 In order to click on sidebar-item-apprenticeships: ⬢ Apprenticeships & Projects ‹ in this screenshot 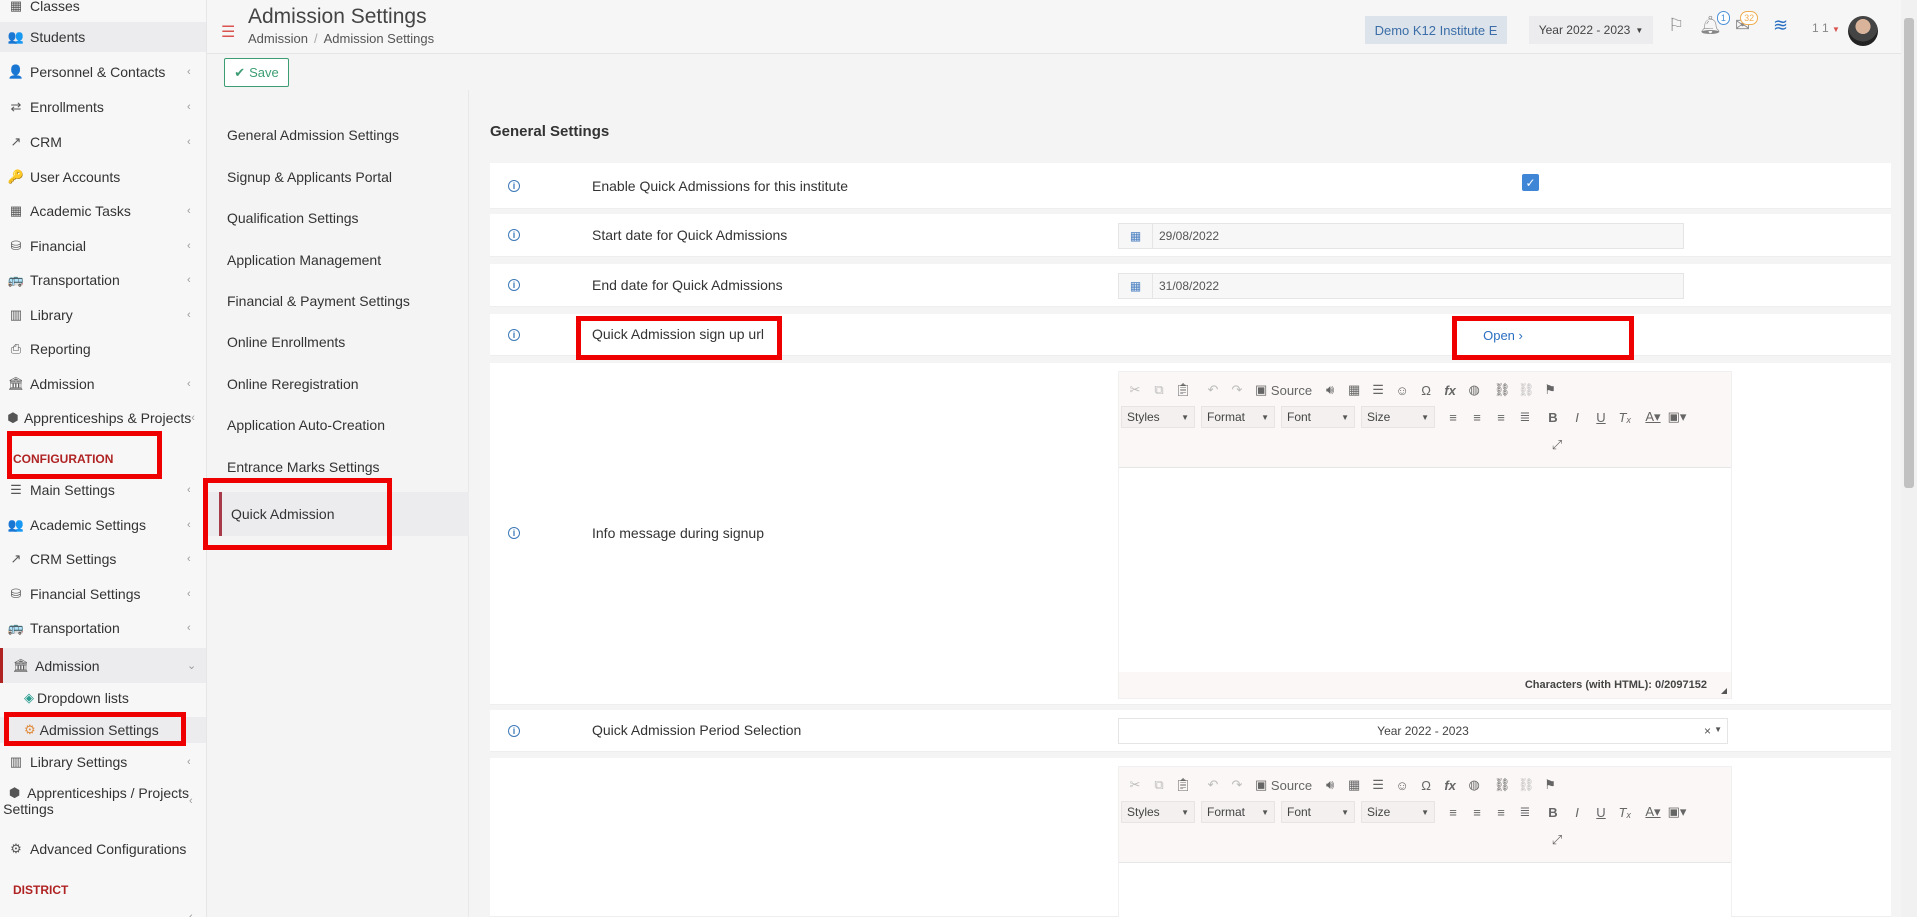, I will do `click(103, 418)`.